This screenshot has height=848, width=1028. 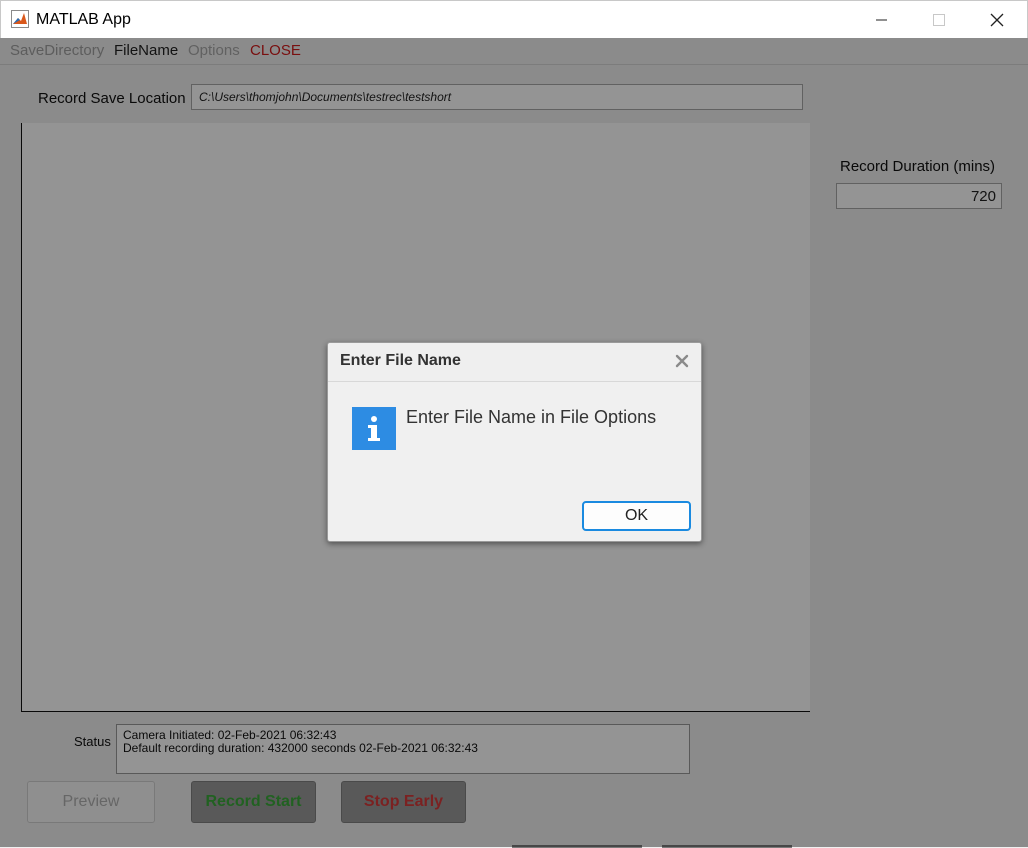 I want to click on maximize-button, so click(x=939, y=19).